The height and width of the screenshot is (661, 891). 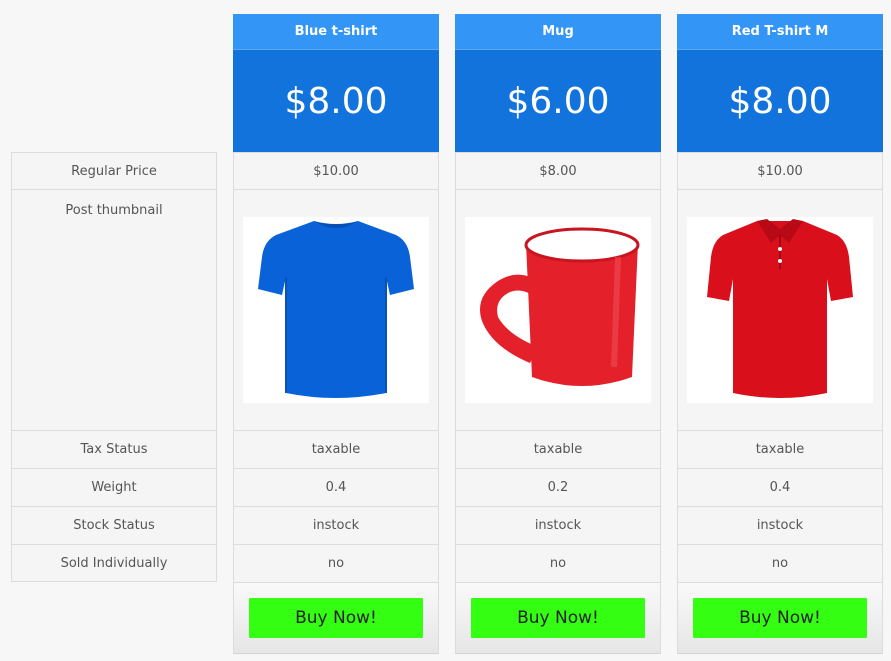 What do you see at coordinates (558, 487) in the screenshot?
I see `weight-value: 0.2` at bounding box center [558, 487].